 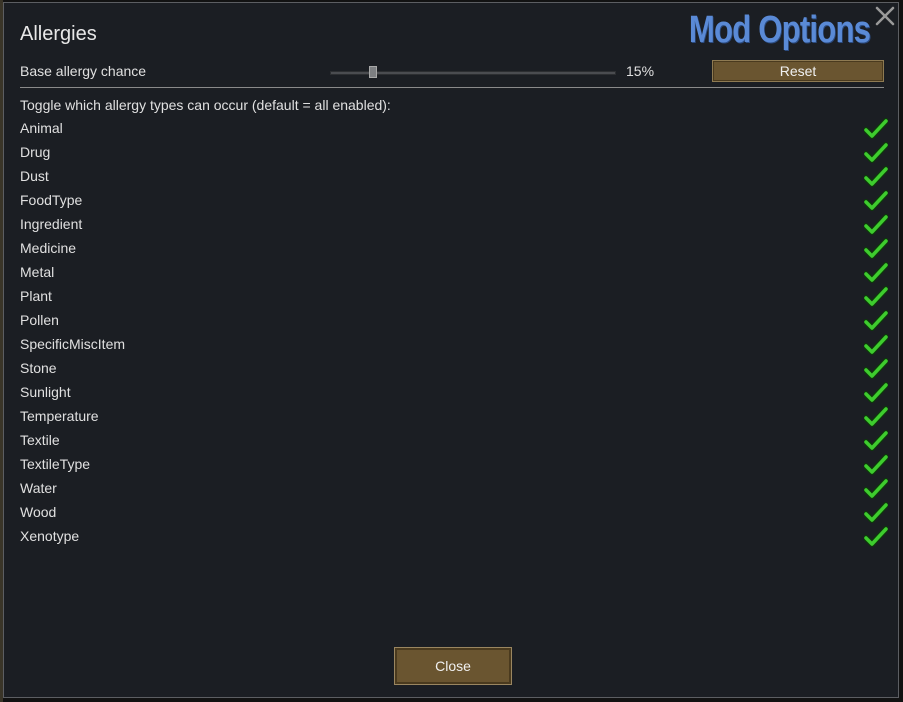 What do you see at coordinates (55, 464) in the screenshot?
I see `allergy-type-label: TextileType` at bounding box center [55, 464].